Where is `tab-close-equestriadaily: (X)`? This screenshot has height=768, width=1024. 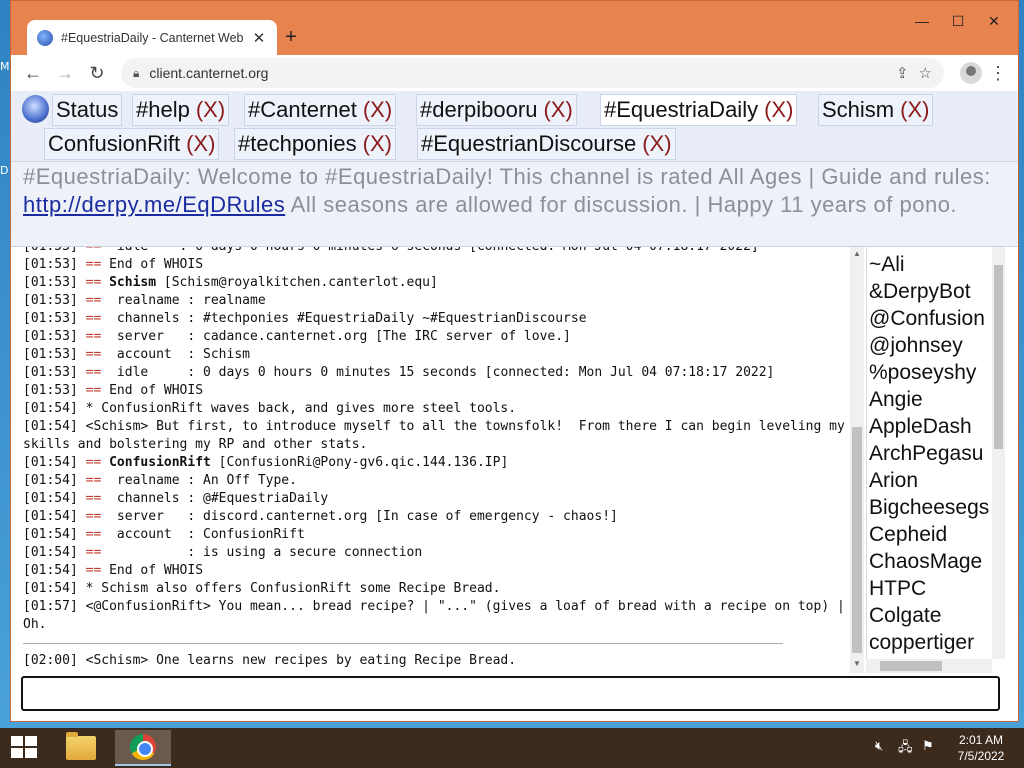
tab-close-equestriadaily: (X) is located at coordinates (778, 109).